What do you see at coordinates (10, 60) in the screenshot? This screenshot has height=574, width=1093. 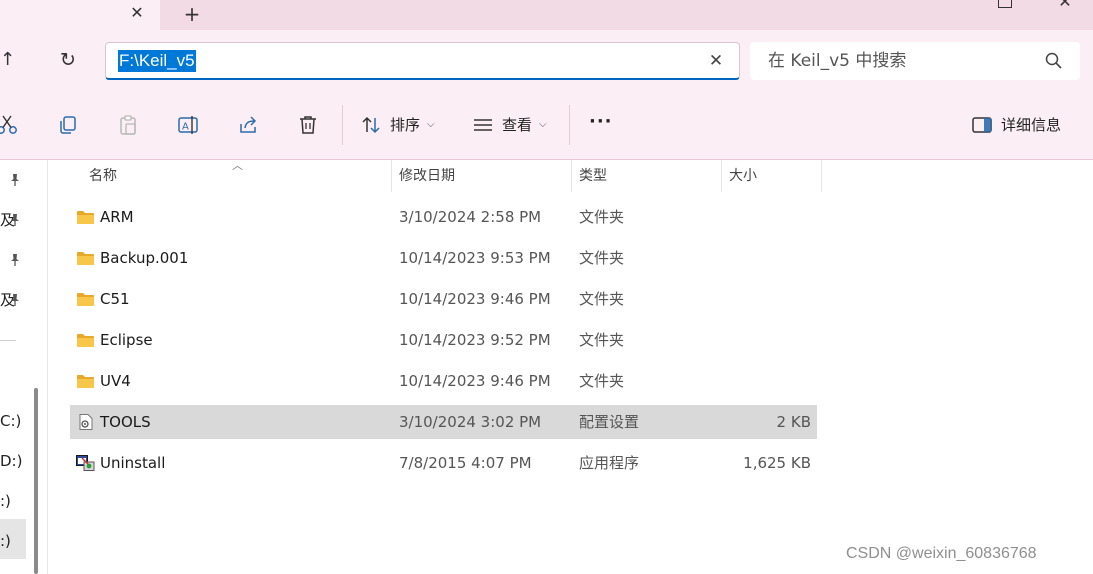 I see `up-arrow-icon: ↑` at bounding box center [10, 60].